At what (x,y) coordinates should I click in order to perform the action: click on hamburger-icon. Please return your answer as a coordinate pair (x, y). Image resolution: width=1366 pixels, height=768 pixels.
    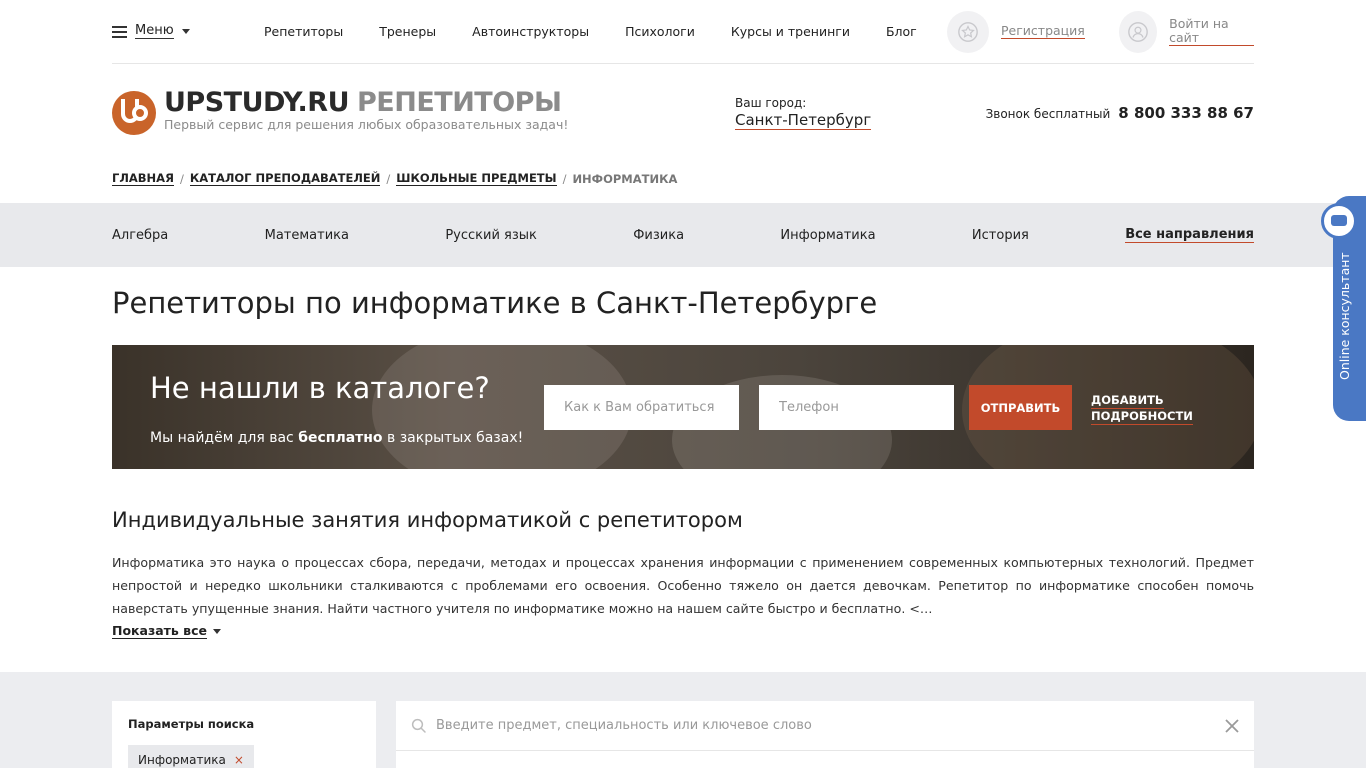
    Looking at the image, I should click on (119, 32).